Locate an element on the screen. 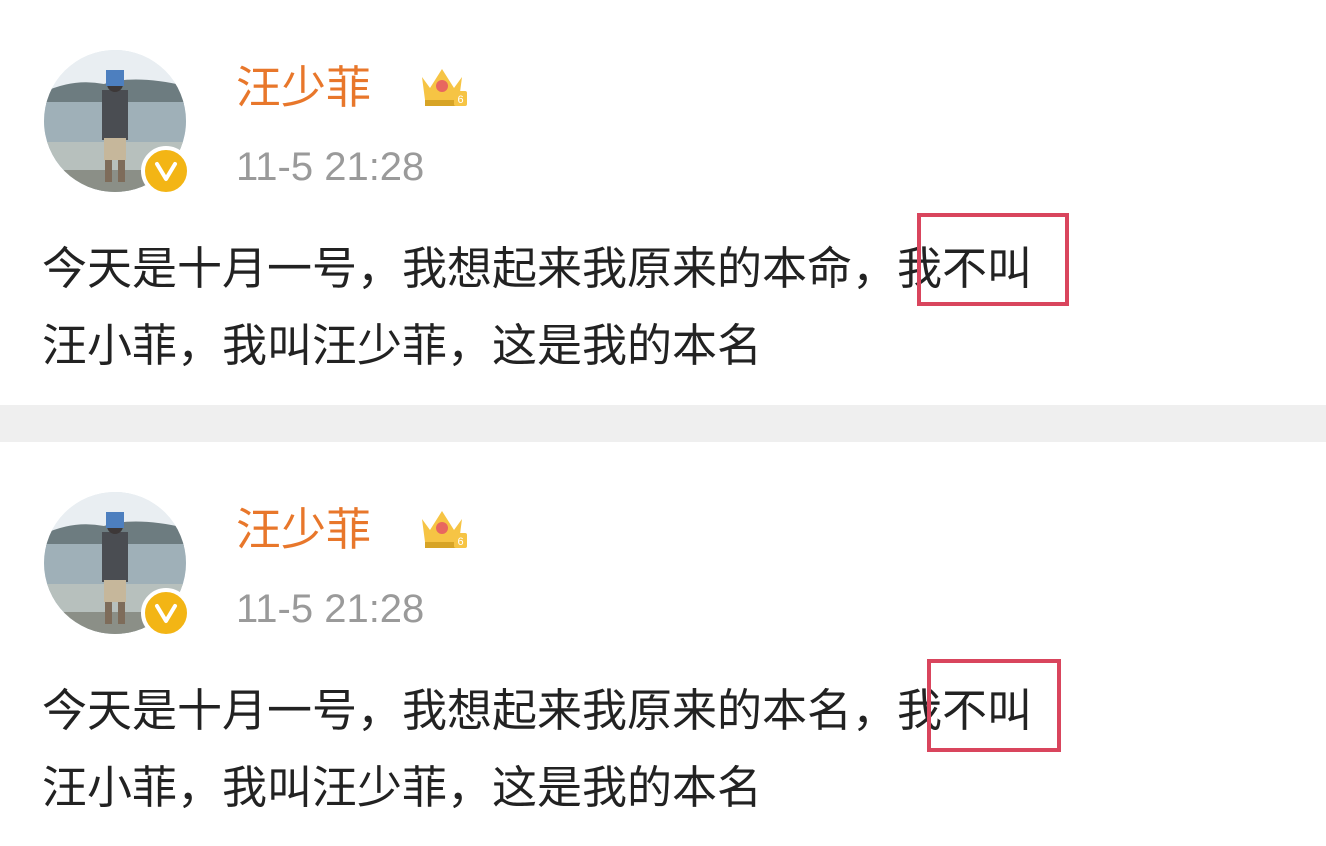  post-separator is located at coordinates (663, 423).